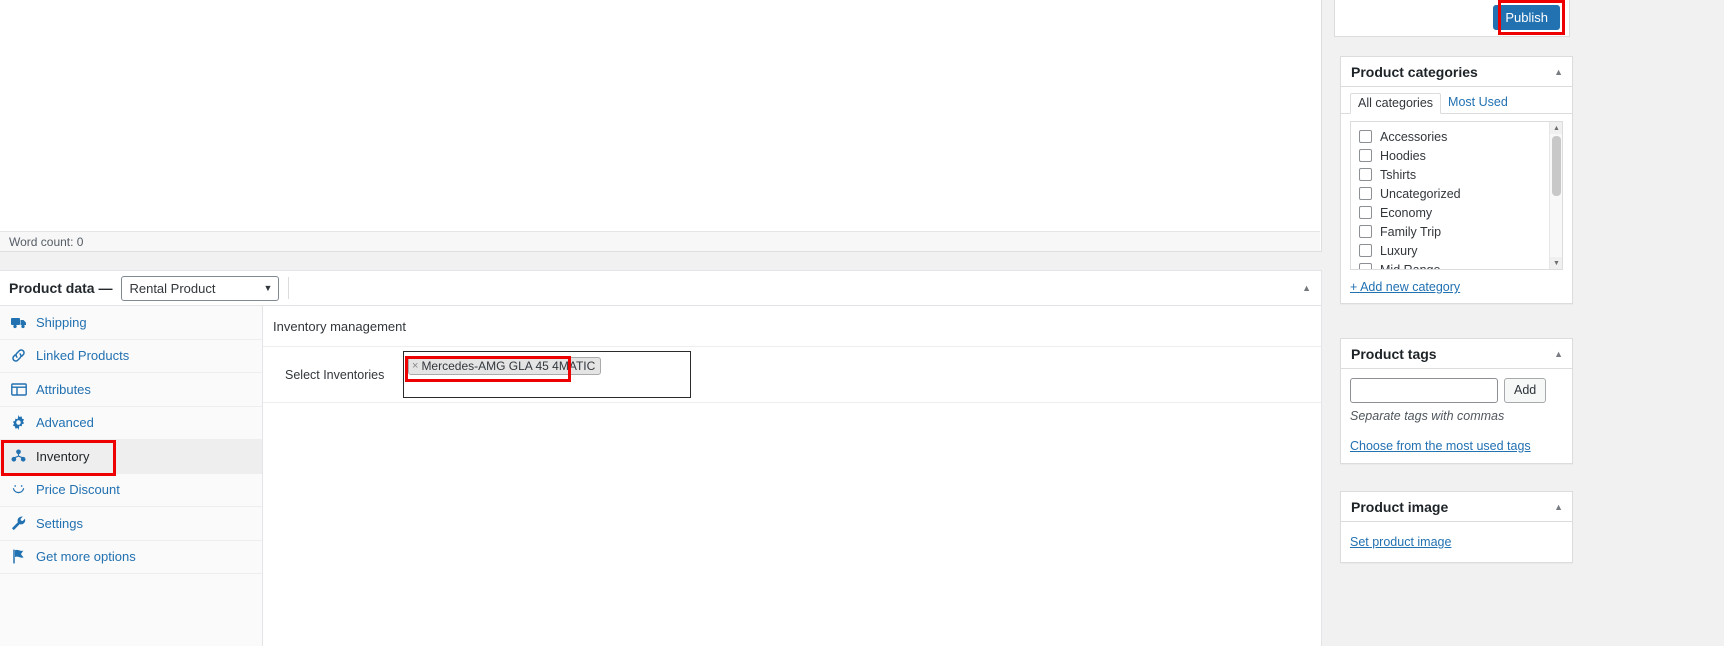  What do you see at coordinates (1420, 193) in the screenshot?
I see `category-label: Uncategorized` at bounding box center [1420, 193].